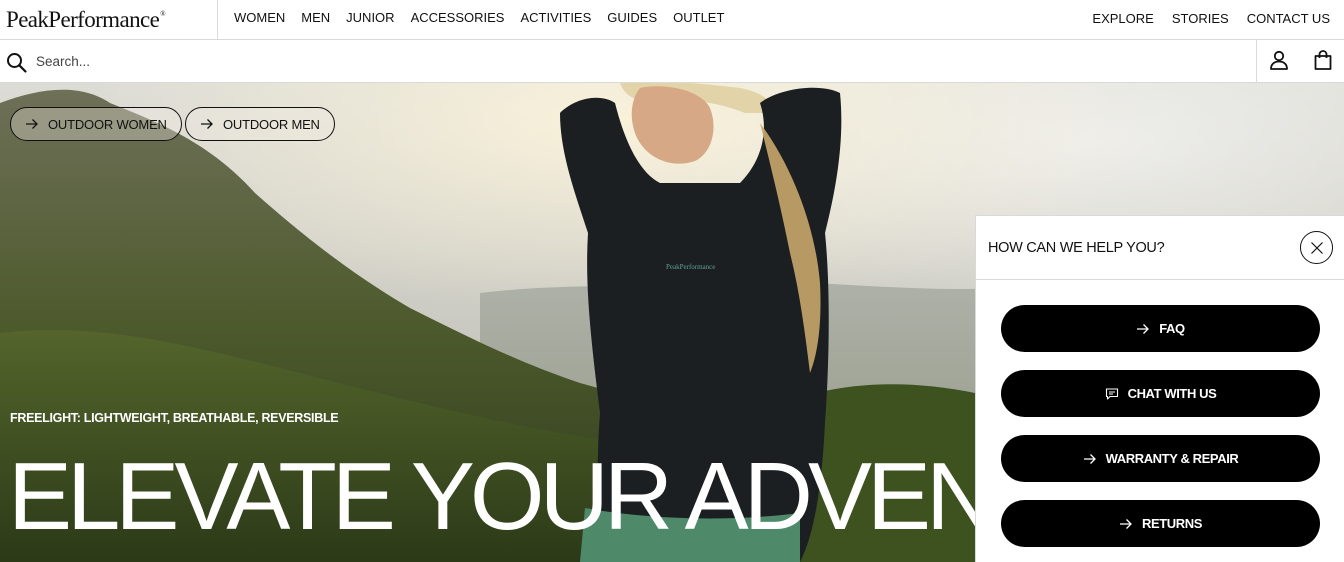  I want to click on close-button, so click(1316, 247).